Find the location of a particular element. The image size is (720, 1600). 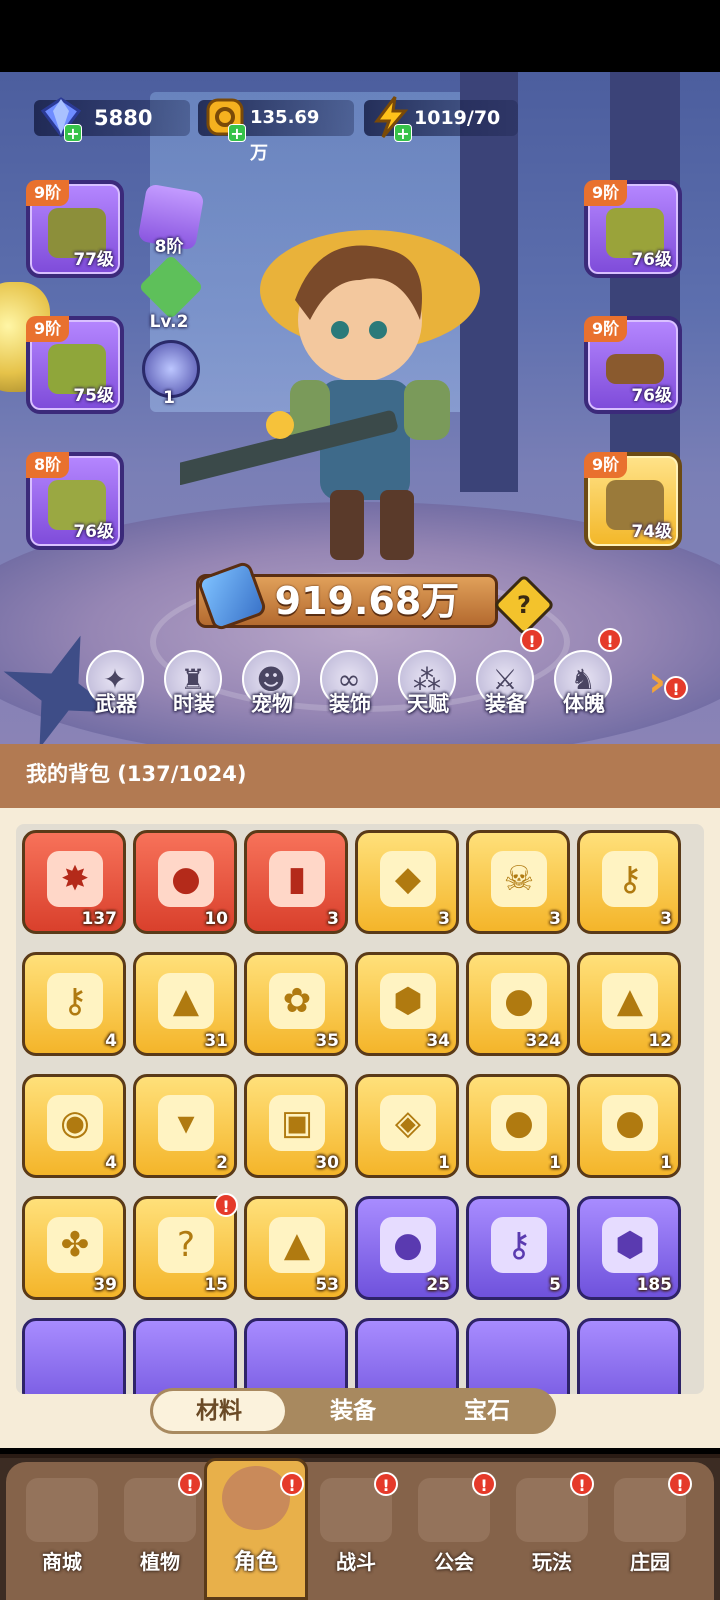

tab-gems: 宝石 is located at coordinates (487, 1411).